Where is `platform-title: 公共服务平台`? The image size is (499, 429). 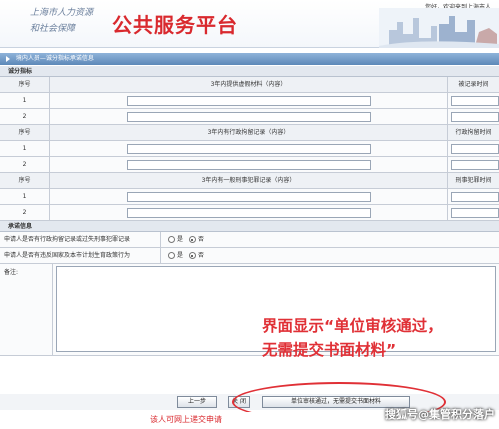
platform-title: 公共服务平台 is located at coordinates (175, 25).